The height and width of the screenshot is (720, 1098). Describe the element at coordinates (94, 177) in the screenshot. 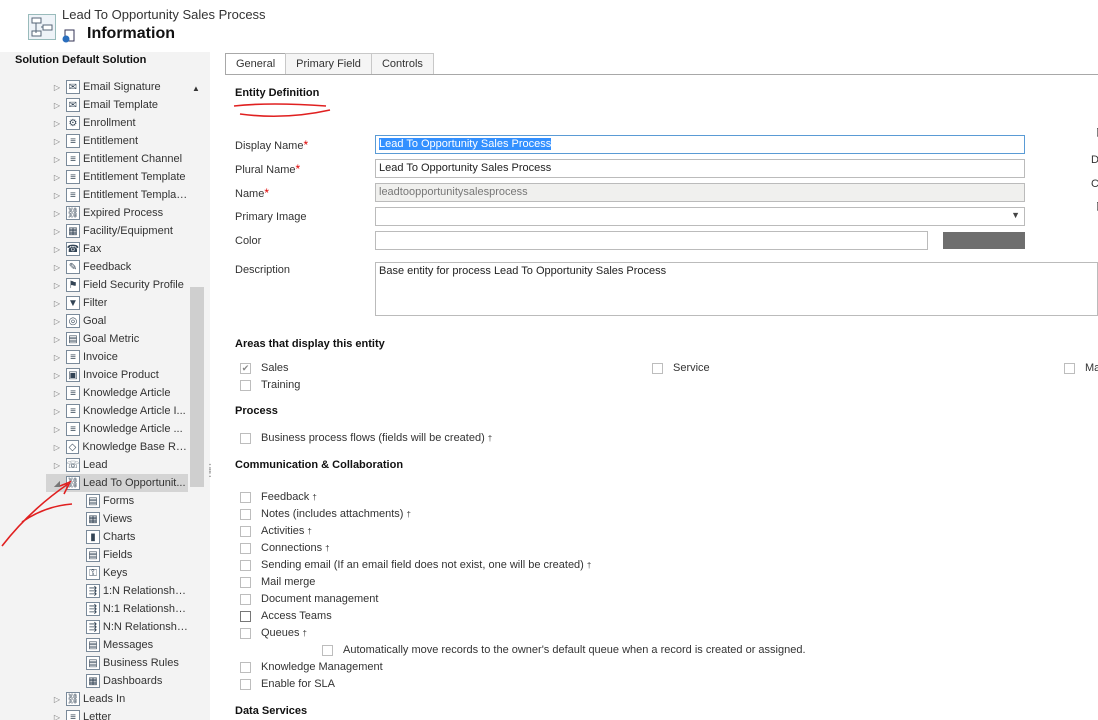

I see `tree-item: ▷ ≡ Entitlement Template` at that location.